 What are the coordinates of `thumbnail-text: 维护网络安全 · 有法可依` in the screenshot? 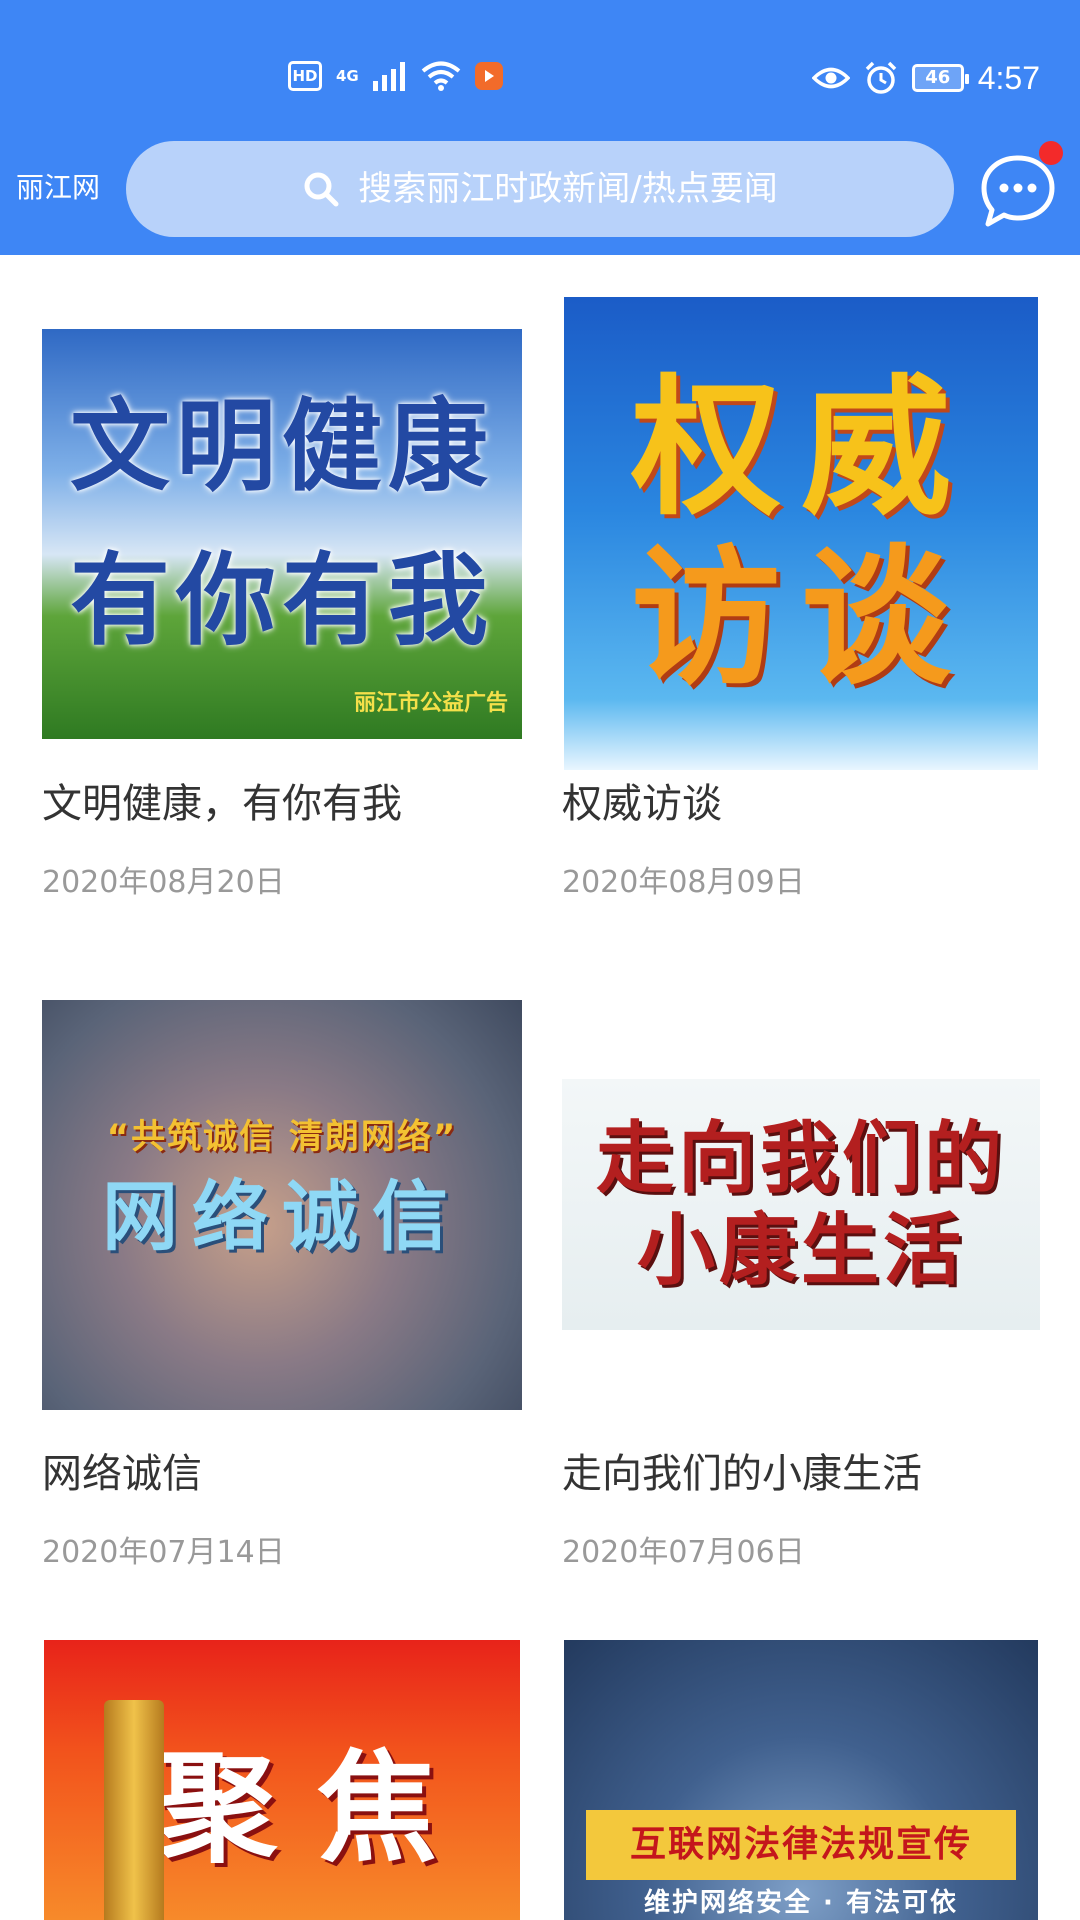 It's located at (801, 1903).